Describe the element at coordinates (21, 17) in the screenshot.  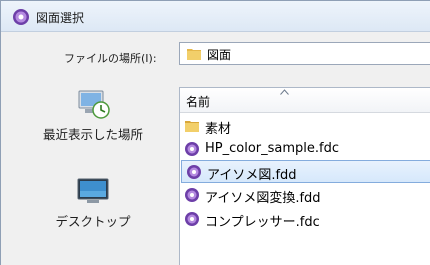
I see `app-icon` at that location.